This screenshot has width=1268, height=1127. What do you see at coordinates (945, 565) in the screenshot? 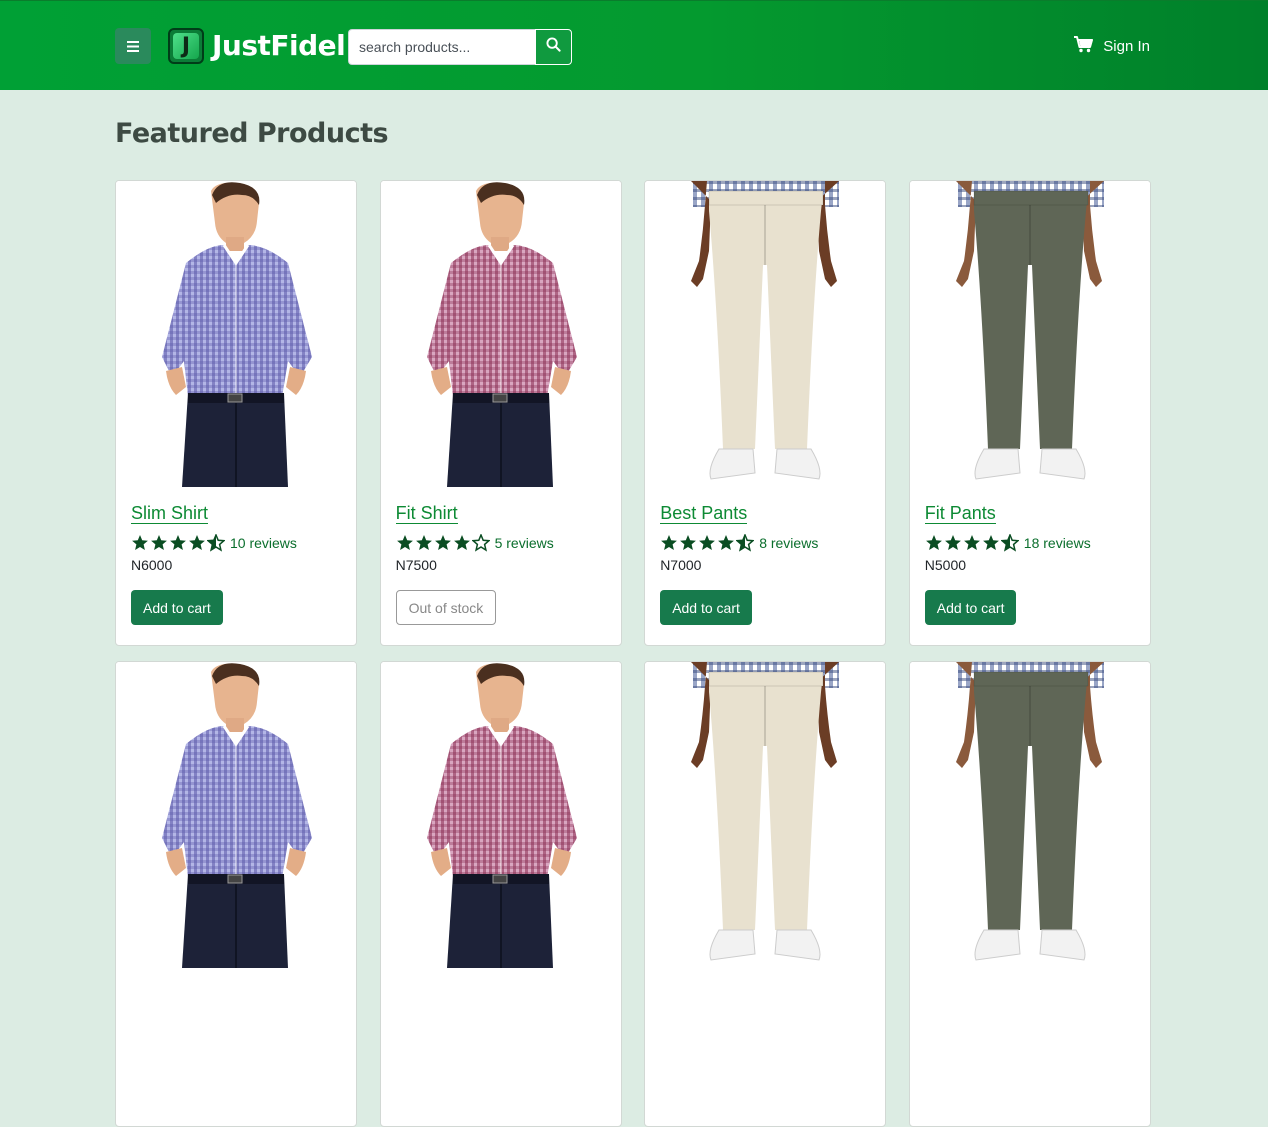
I see `product-price: N5000` at bounding box center [945, 565].